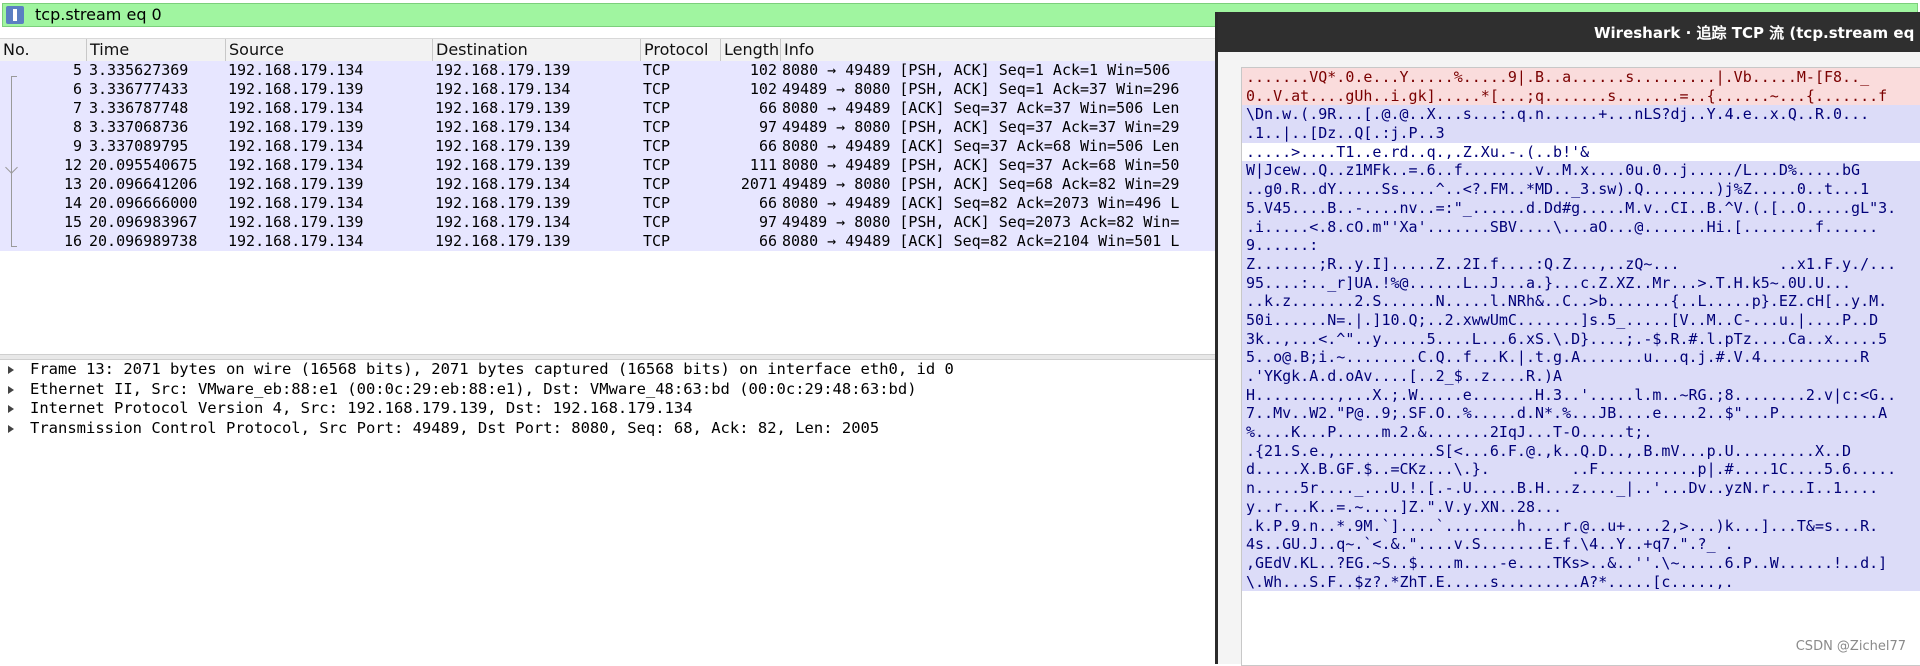  Describe the element at coordinates (77, 89) in the screenshot. I see `packet-no: 6` at that location.